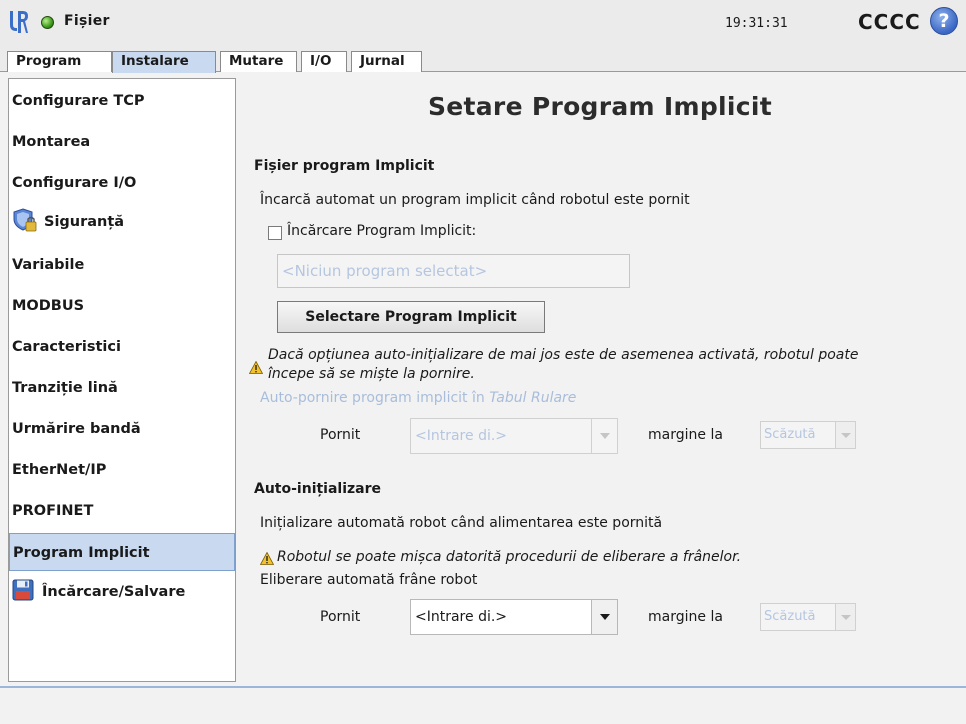 Image resolution: width=966 pixels, height=724 pixels. What do you see at coordinates (453, 271) in the screenshot?
I see `default-program-path-field: <Niciun program selectat>` at bounding box center [453, 271].